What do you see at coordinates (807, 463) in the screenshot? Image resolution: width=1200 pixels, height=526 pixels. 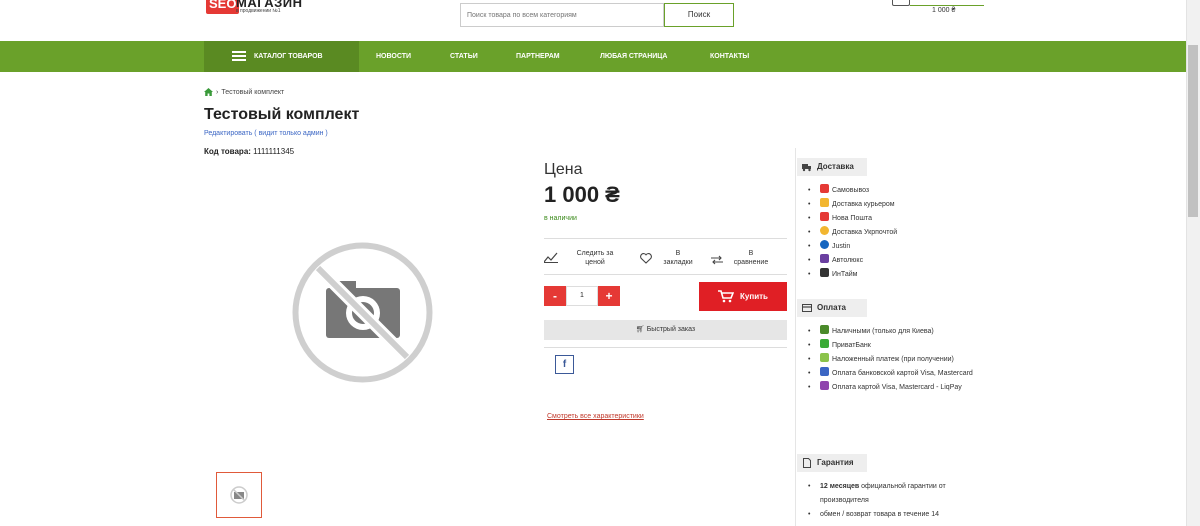 I see `document-icon` at bounding box center [807, 463].